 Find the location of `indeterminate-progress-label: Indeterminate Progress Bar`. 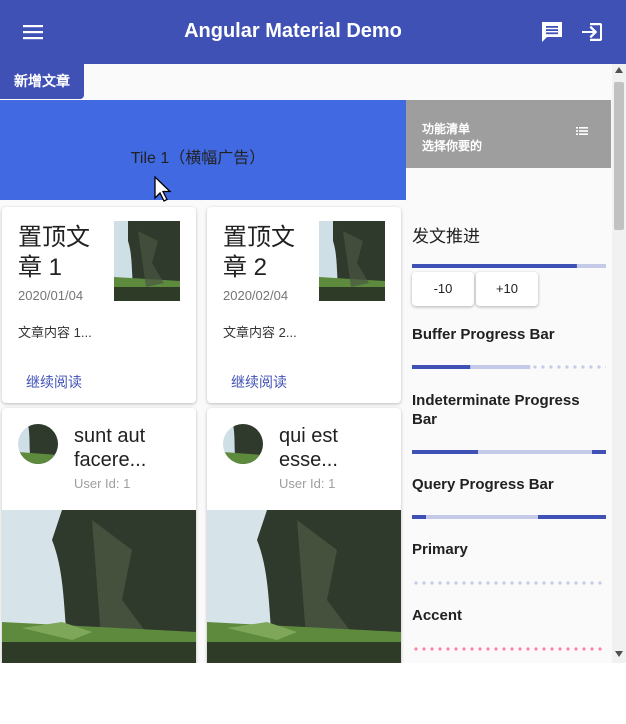

indeterminate-progress-label: Indeterminate Progress Bar is located at coordinates (496, 410).